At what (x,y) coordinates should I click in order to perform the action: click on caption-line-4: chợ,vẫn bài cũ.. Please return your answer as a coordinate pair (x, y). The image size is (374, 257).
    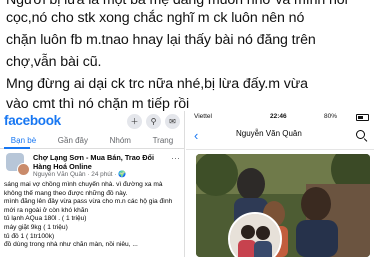
    Looking at the image, I should click on (54, 62).